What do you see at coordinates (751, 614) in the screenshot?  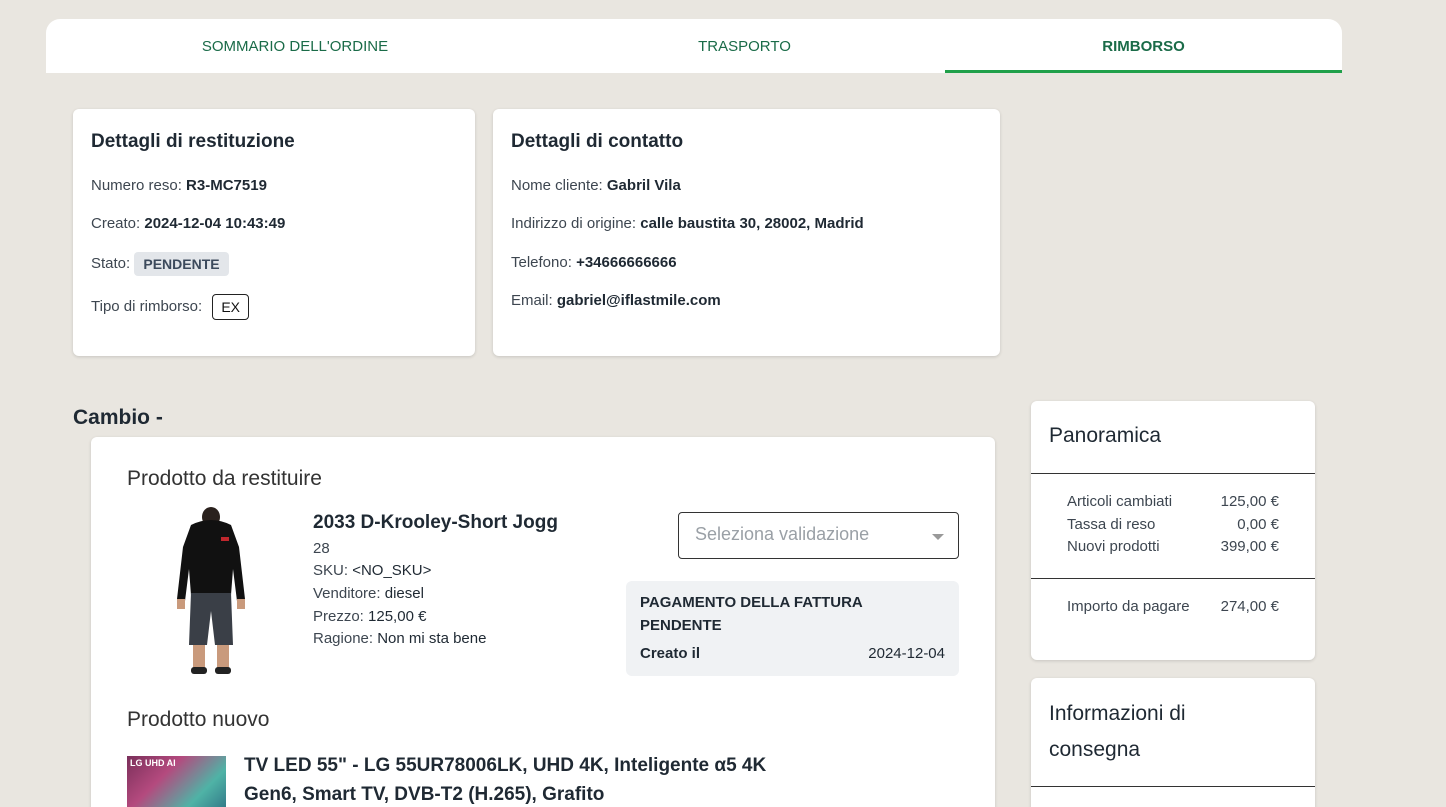 I see `invoice-status: PAGAMENTO DELLA FATTURA PENDENTE` at bounding box center [751, 614].